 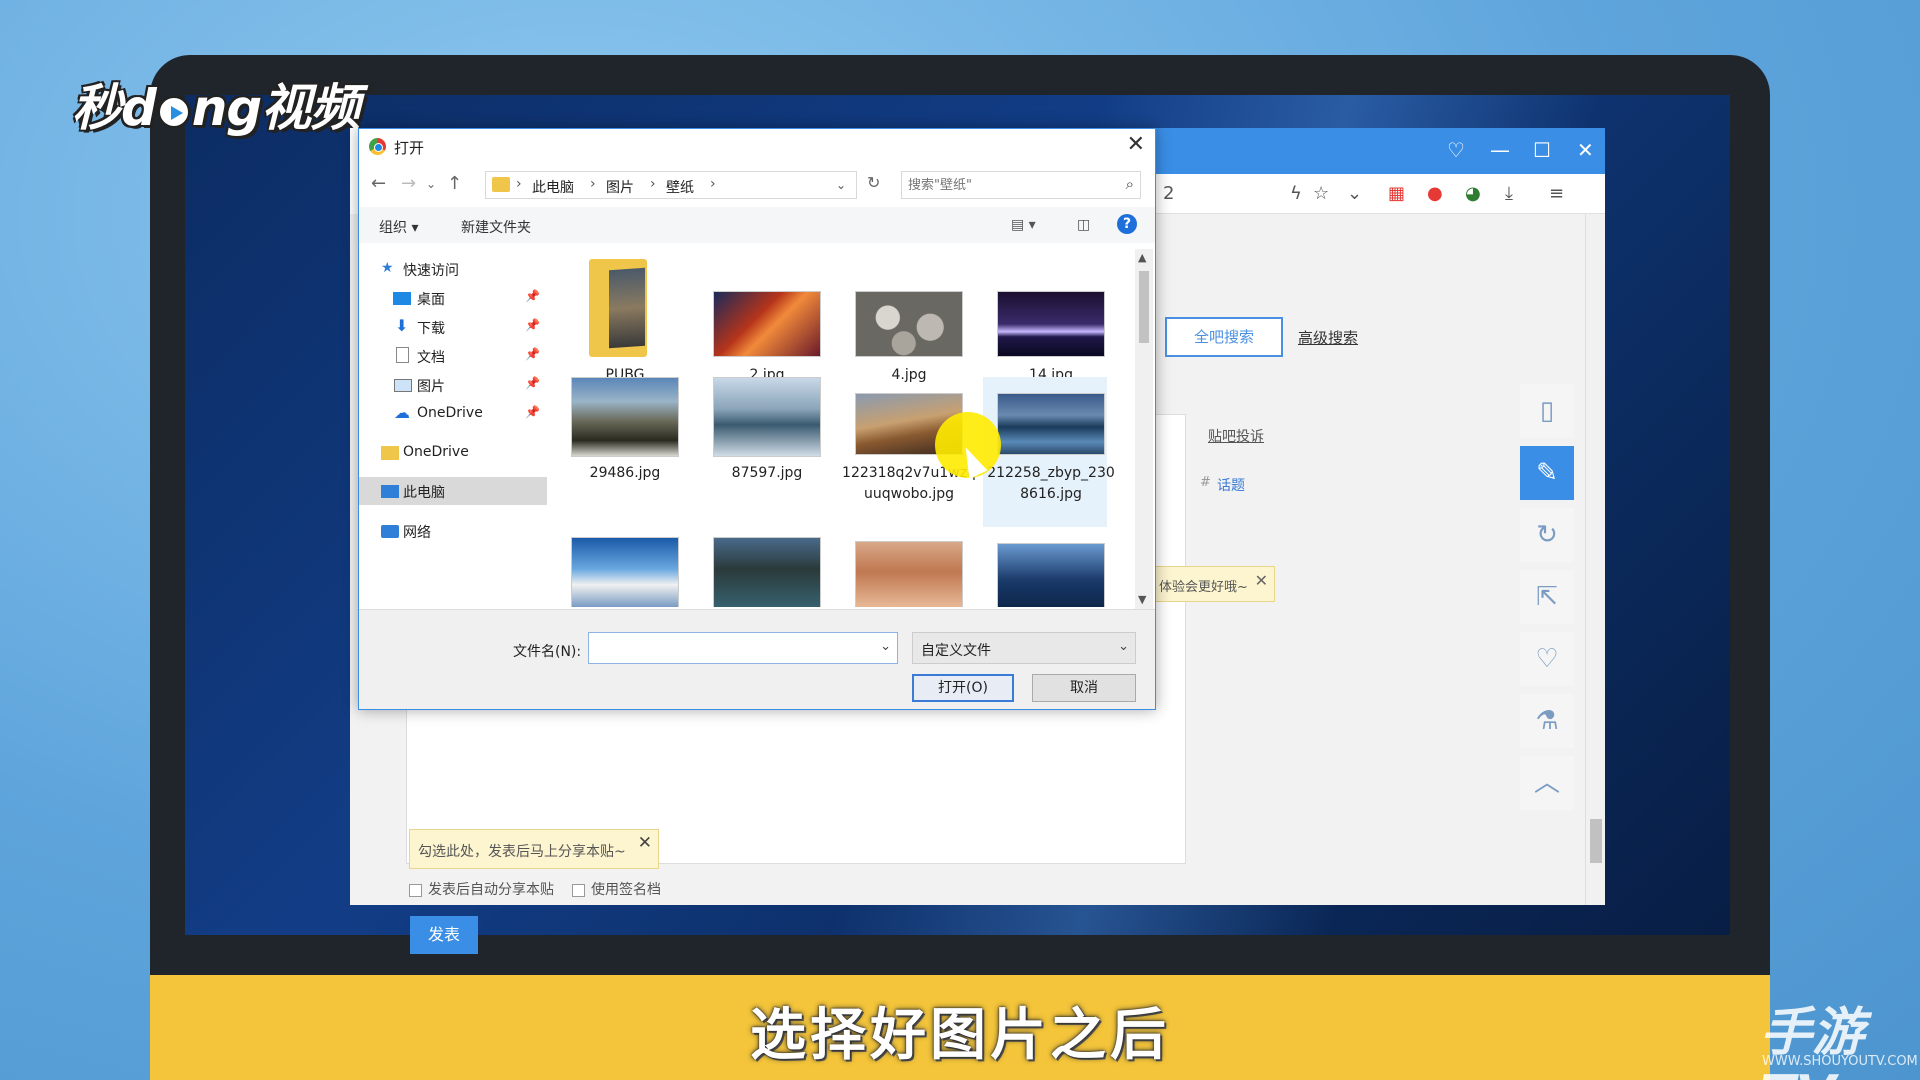 What do you see at coordinates (1509, 193) in the screenshot?
I see `download-icon: ⤓` at bounding box center [1509, 193].